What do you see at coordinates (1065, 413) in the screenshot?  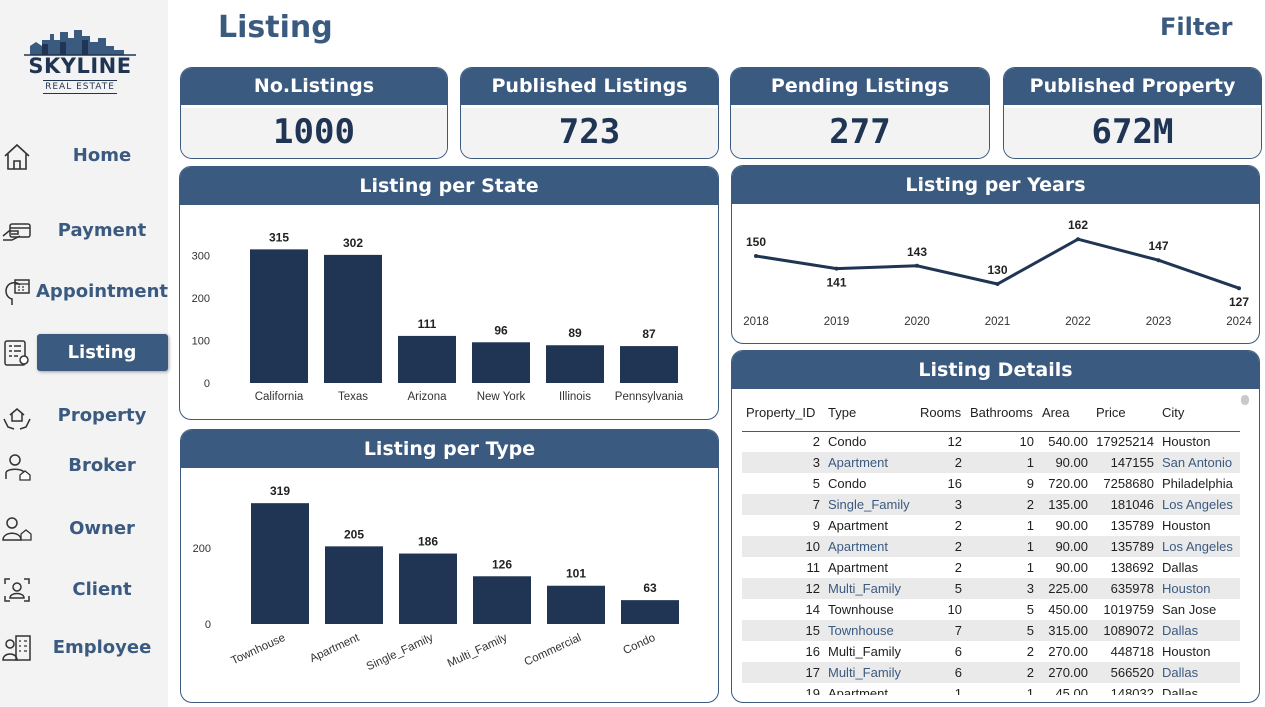 I see `column-header: Area` at bounding box center [1065, 413].